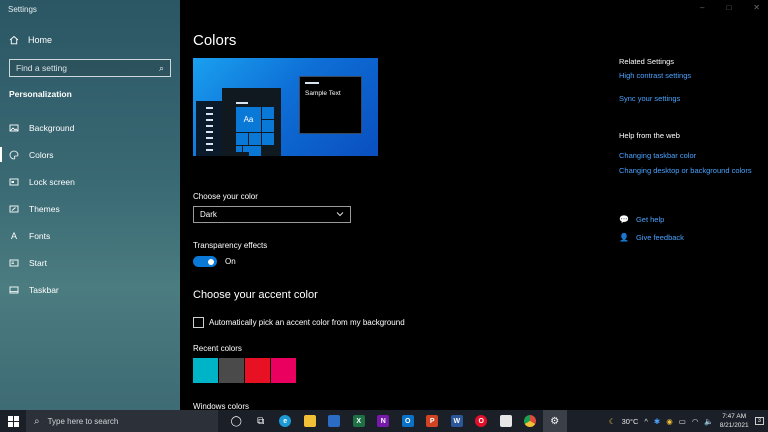  What do you see at coordinates (90, 289) in the screenshot?
I see `sidebar-item-taskbar: Taskbar` at bounding box center [90, 289].